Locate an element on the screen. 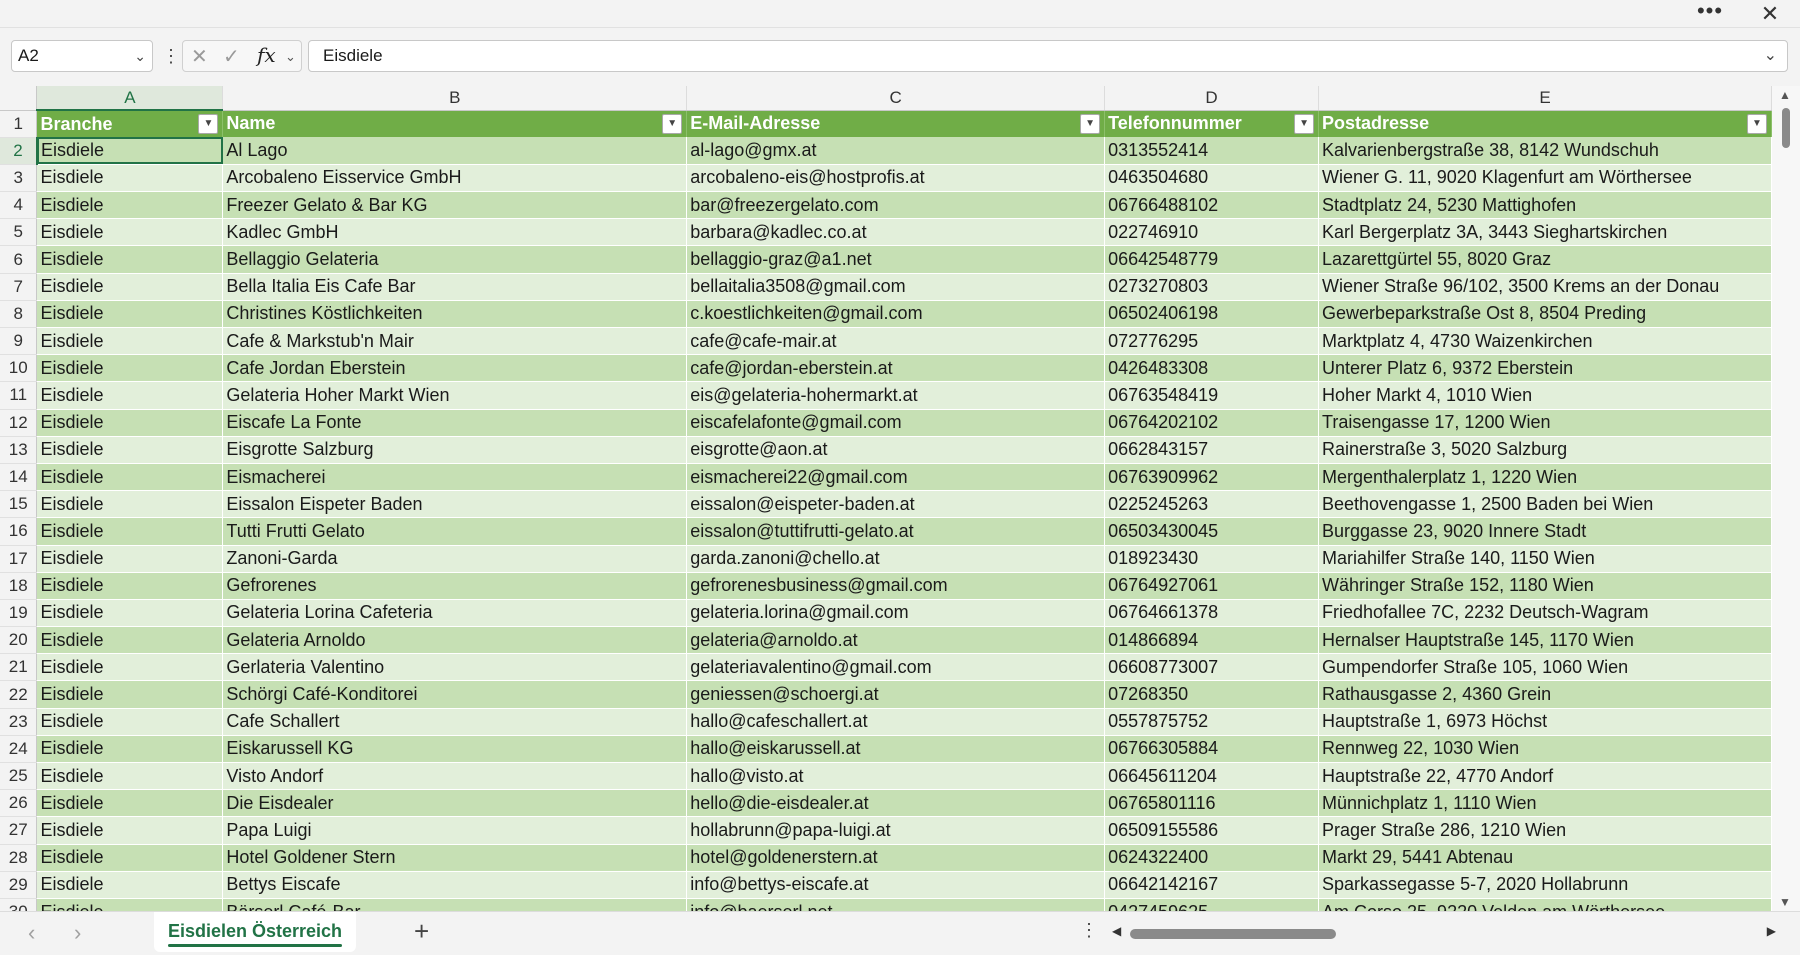  cell-phone: 06608773007 is located at coordinates (1212, 667).